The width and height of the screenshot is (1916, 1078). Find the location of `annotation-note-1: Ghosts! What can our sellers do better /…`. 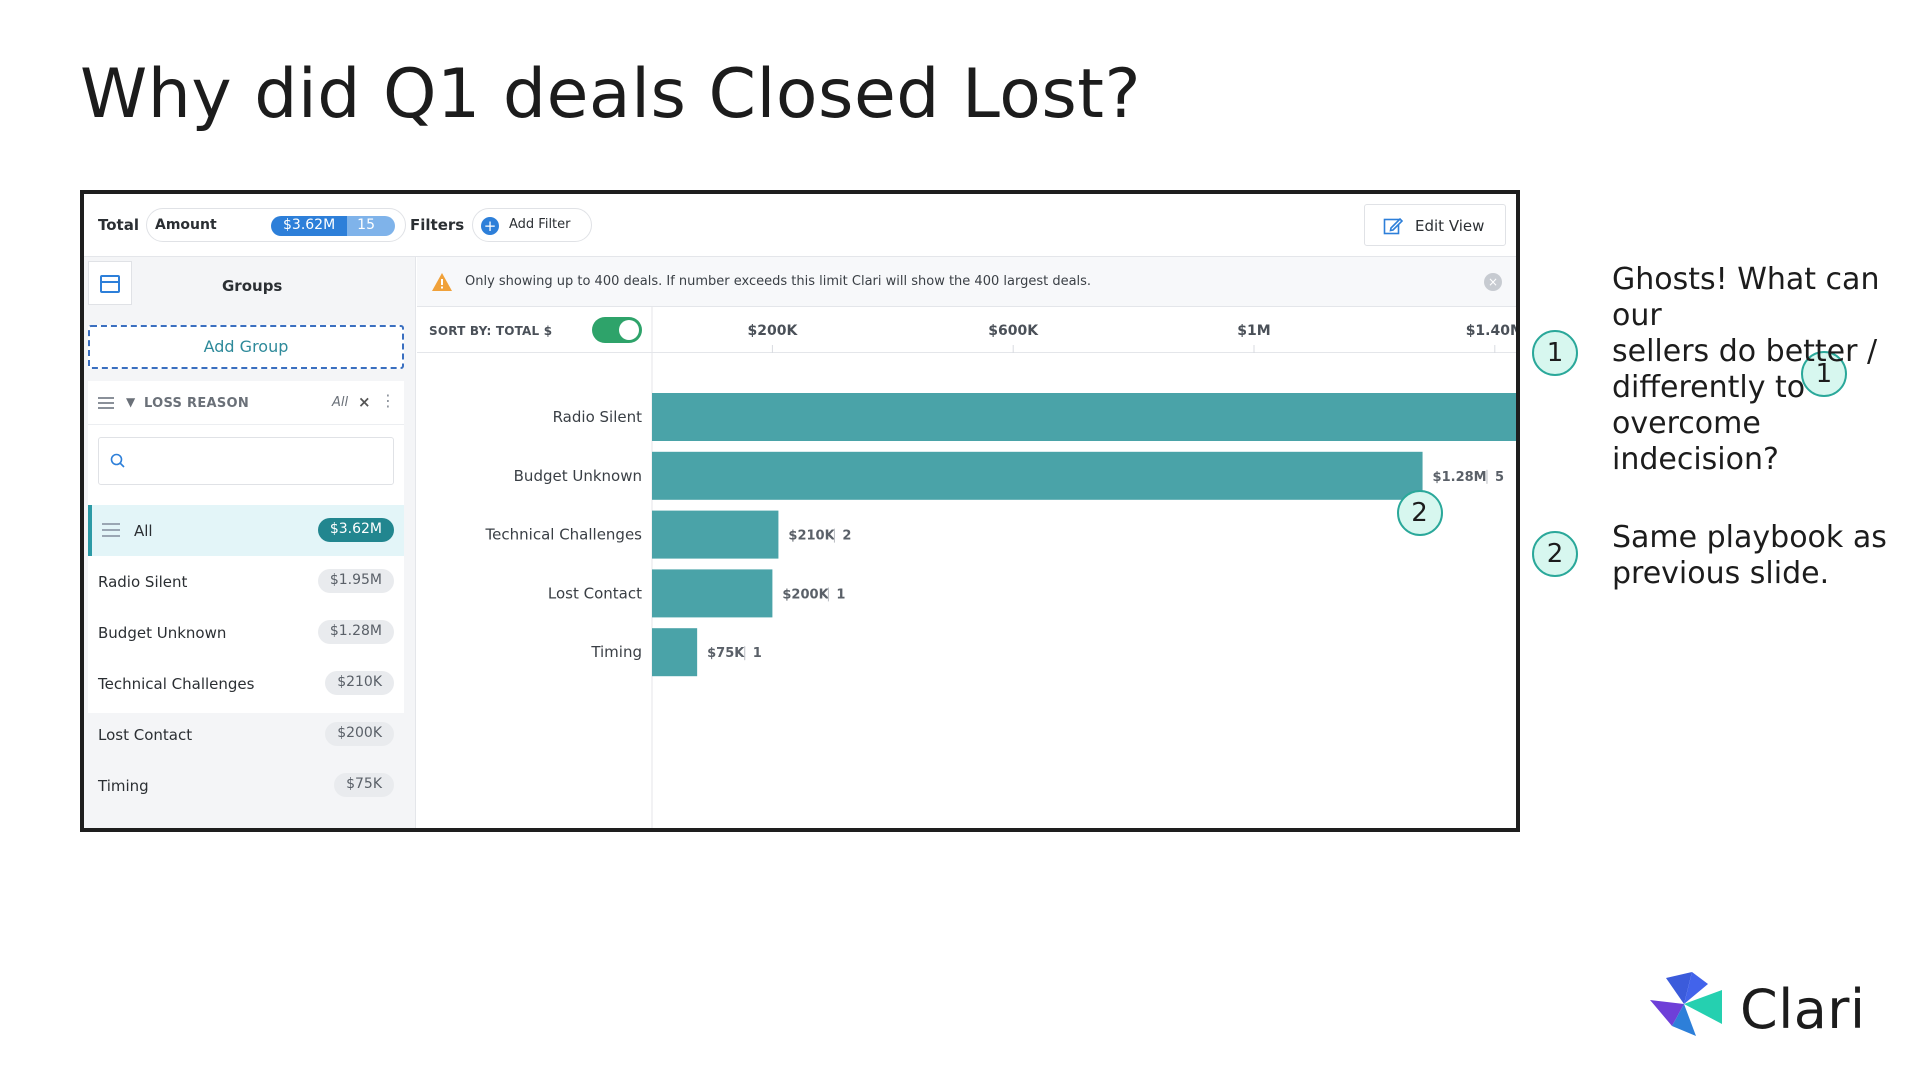

annotation-note-1: Ghosts! What can our sellers do better /… is located at coordinates (1764, 370).